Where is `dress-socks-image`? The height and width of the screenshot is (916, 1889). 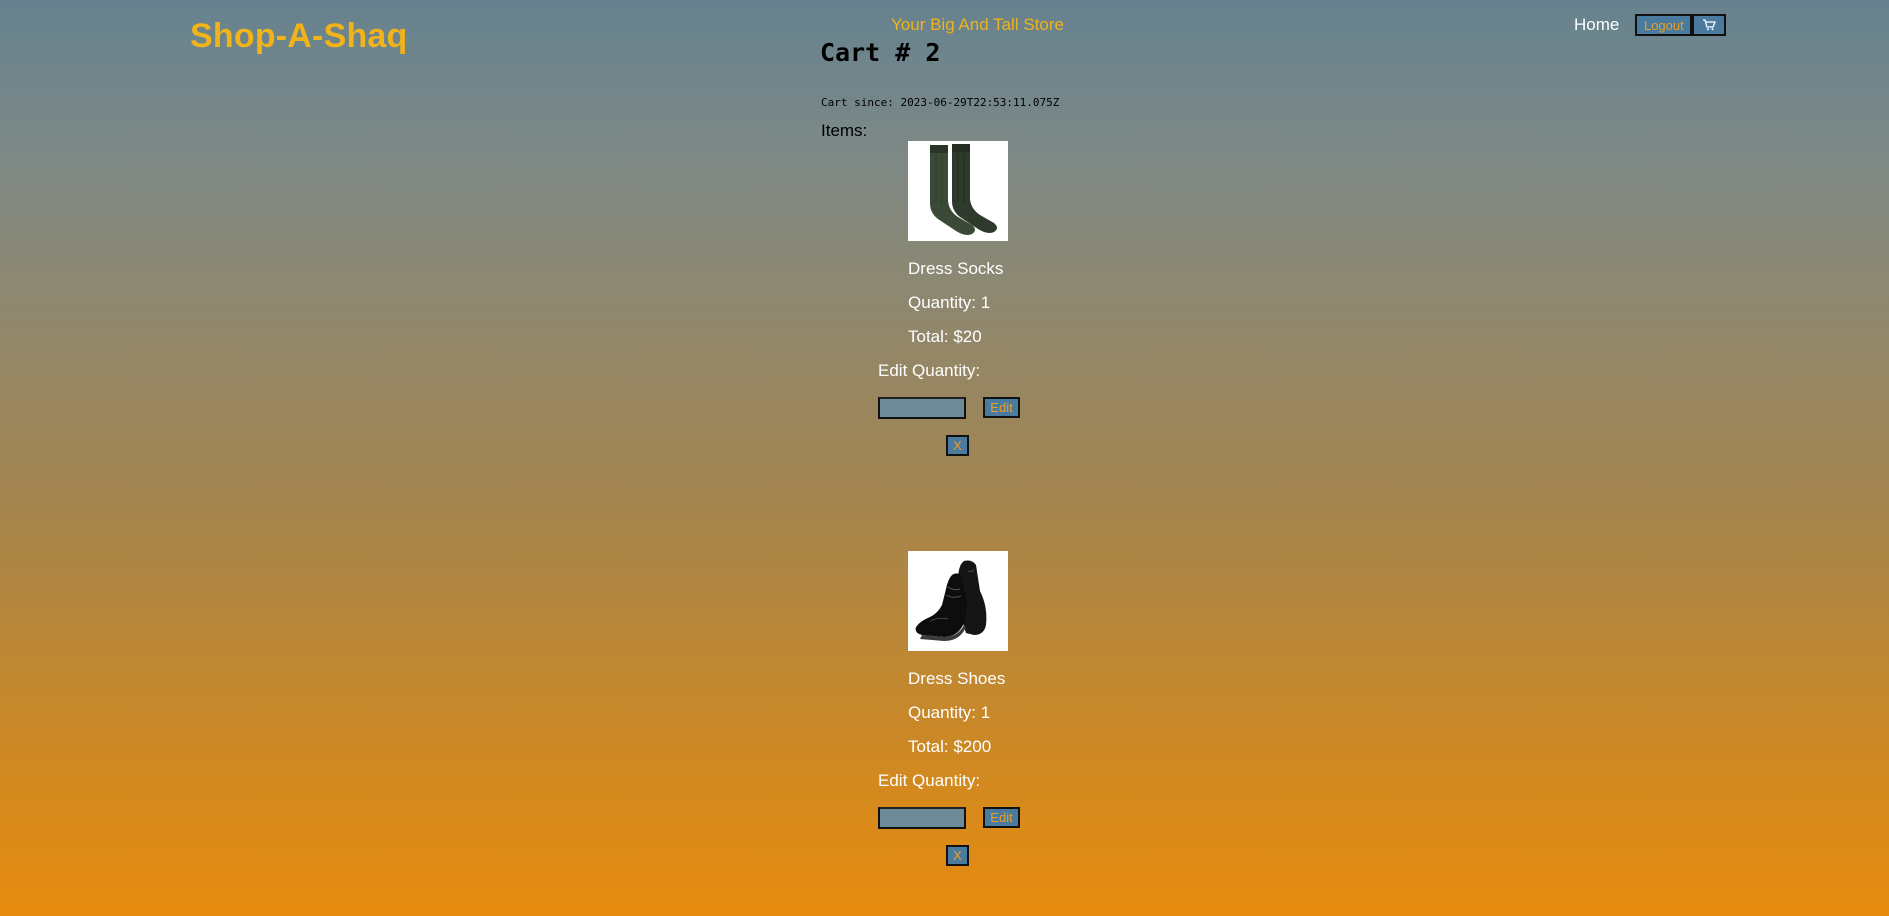 dress-socks-image is located at coordinates (958, 191).